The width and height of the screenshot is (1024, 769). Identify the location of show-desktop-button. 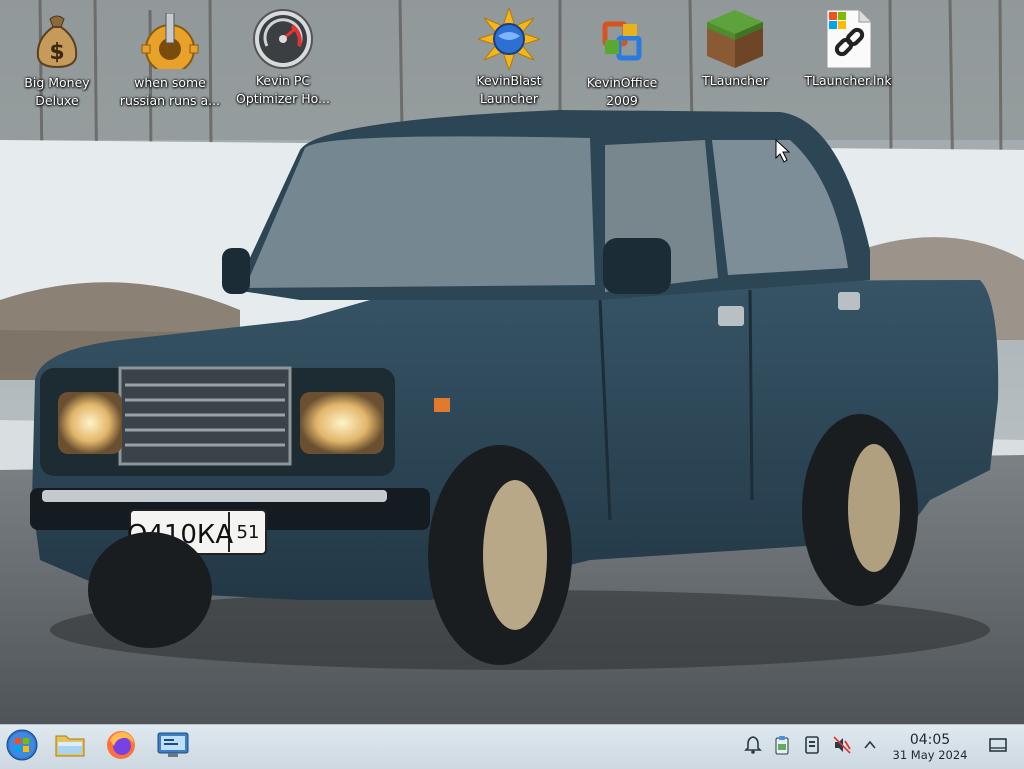
(998, 747).